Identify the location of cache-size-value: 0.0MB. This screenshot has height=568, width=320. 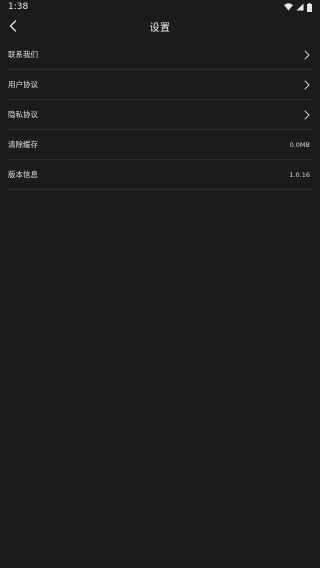
(299, 144).